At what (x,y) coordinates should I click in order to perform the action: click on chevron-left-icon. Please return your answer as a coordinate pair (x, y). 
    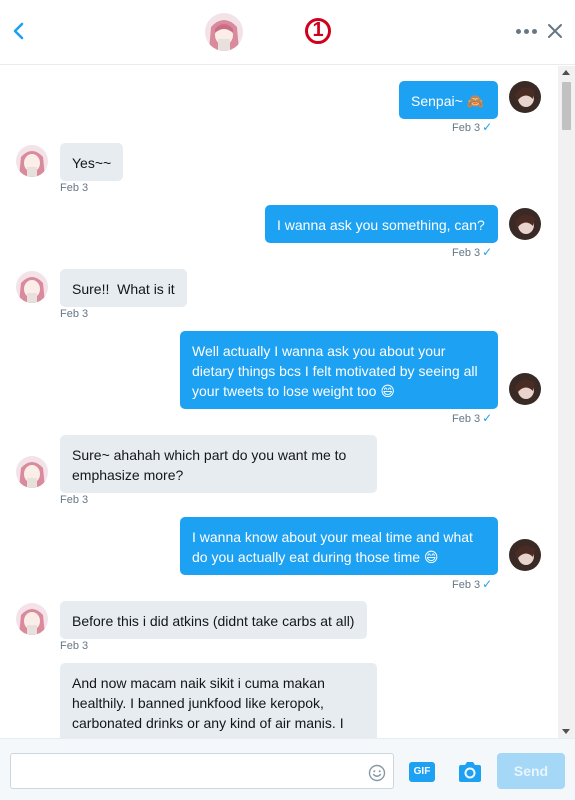
    Looking at the image, I should click on (18, 31).